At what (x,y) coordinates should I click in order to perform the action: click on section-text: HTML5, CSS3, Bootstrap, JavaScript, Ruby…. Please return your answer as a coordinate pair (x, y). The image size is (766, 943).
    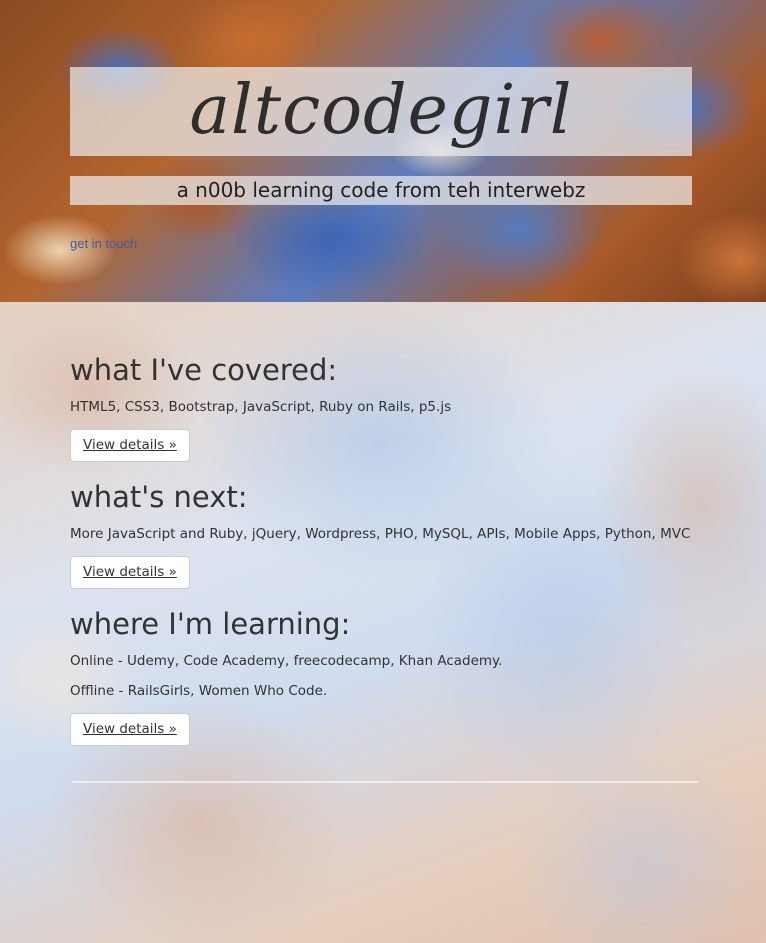
    Looking at the image, I should click on (261, 407).